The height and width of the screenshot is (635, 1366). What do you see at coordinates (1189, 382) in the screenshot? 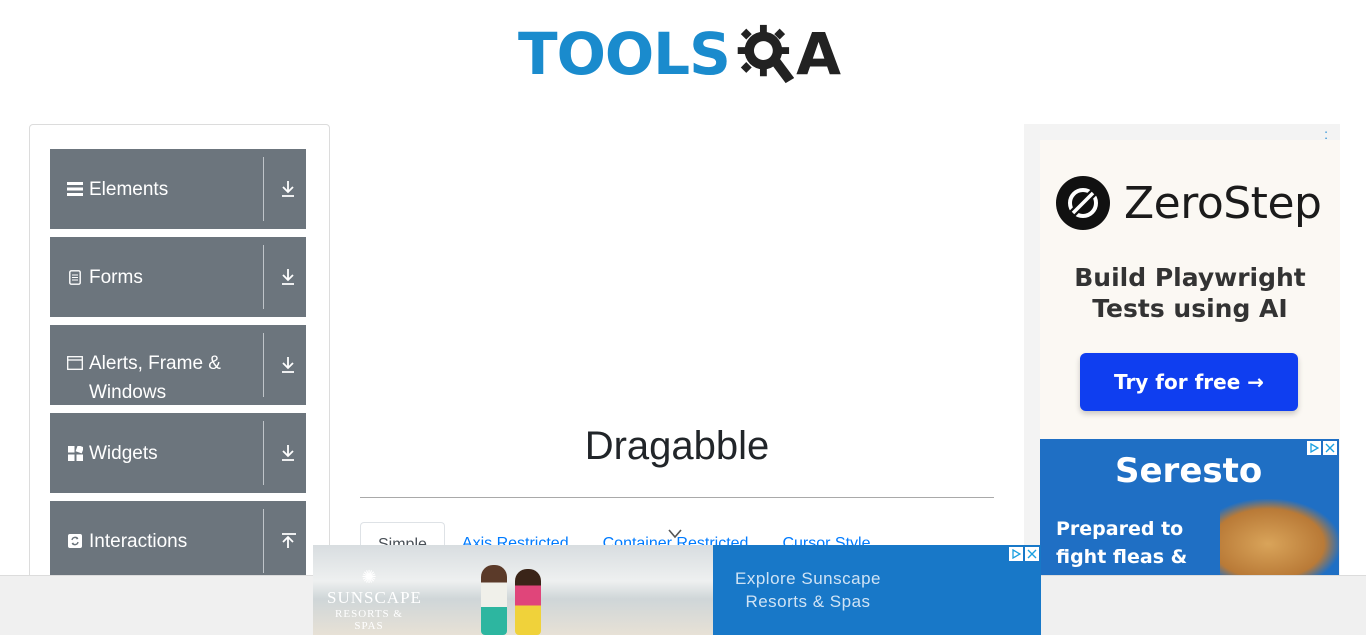
I see `zerostep-cta-button: Try for free →` at bounding box center [1189, 382].